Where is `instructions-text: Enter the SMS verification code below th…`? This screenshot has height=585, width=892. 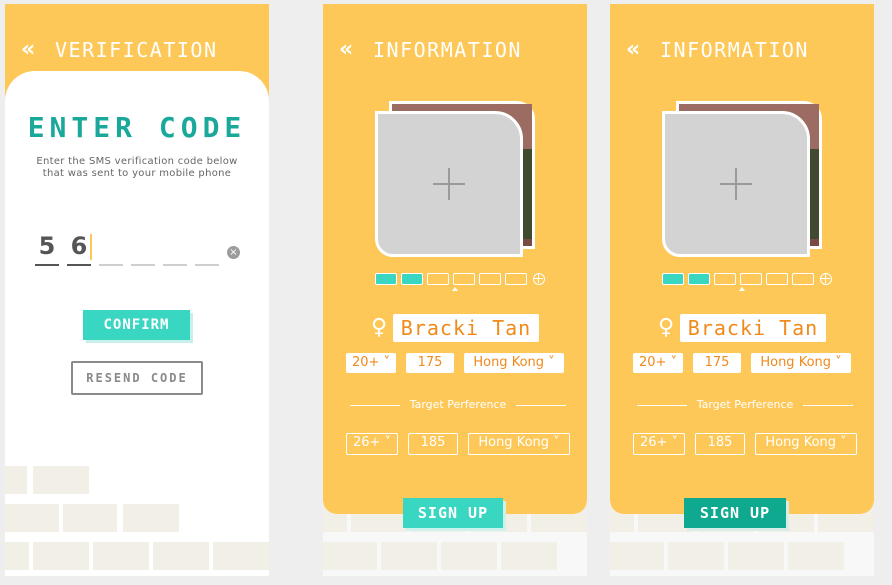
instructions-text: Enter the SMS verification code below th… is located at coordinates (137, 167).